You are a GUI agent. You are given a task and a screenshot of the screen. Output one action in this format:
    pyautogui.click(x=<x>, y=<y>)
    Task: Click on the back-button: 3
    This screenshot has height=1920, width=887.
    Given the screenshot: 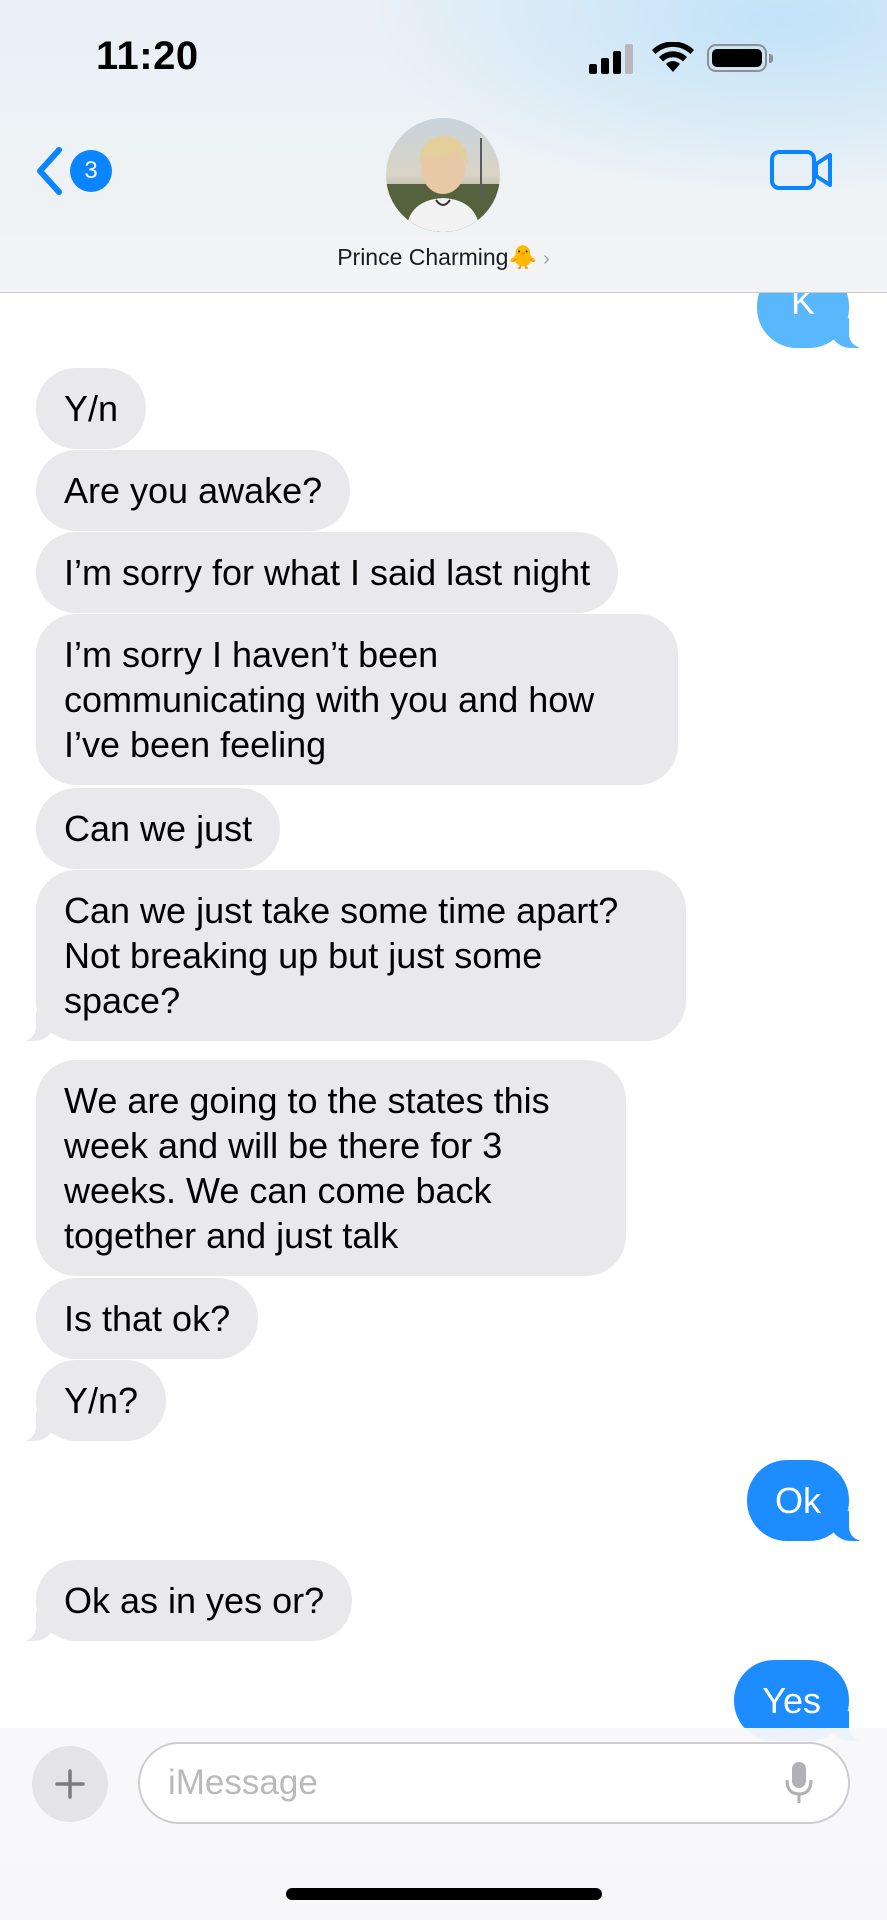 What is the action you would take?
    pyautogui.click(x=79, y=170)
    